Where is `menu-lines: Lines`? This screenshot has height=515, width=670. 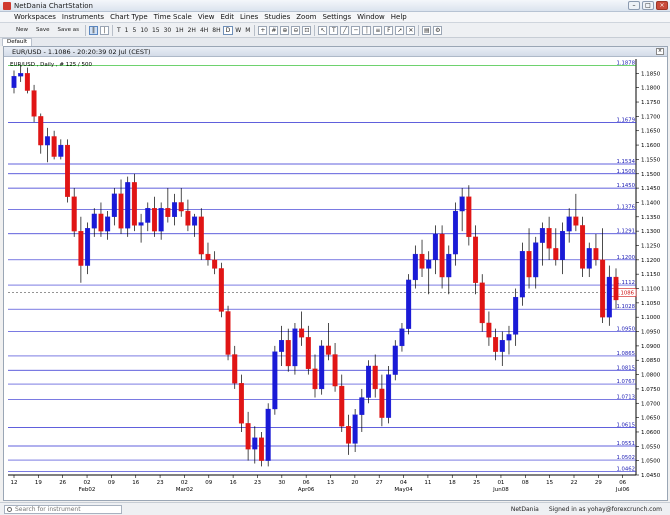
menu-lines: Lines is located at coordinates (249, 17).